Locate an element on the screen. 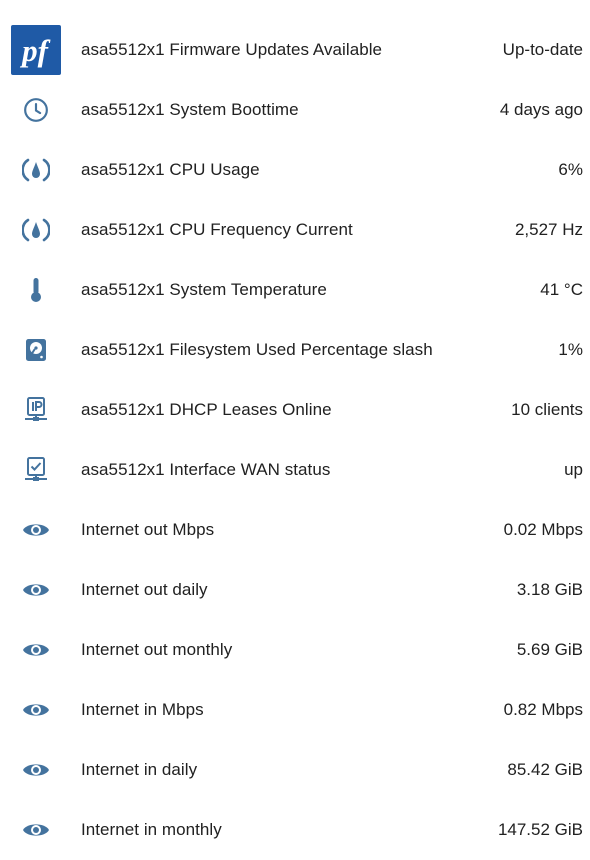 This screenshot has height=860, width=590. entity-name: asa5512x1 Firmware Updates Available is located at coordinates (232, 49).